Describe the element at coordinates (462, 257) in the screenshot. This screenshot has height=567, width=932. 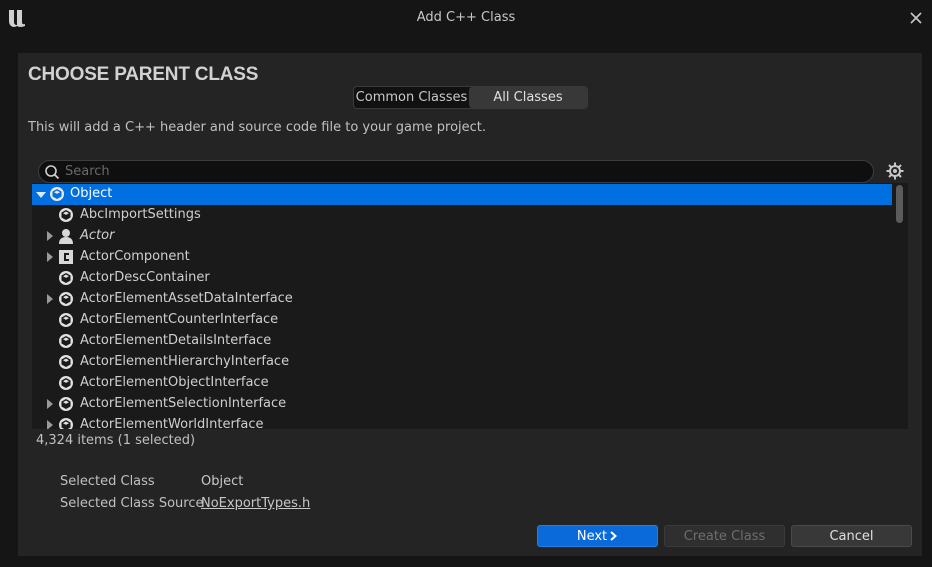
I see `tree-row: ActorComponent` at that location.